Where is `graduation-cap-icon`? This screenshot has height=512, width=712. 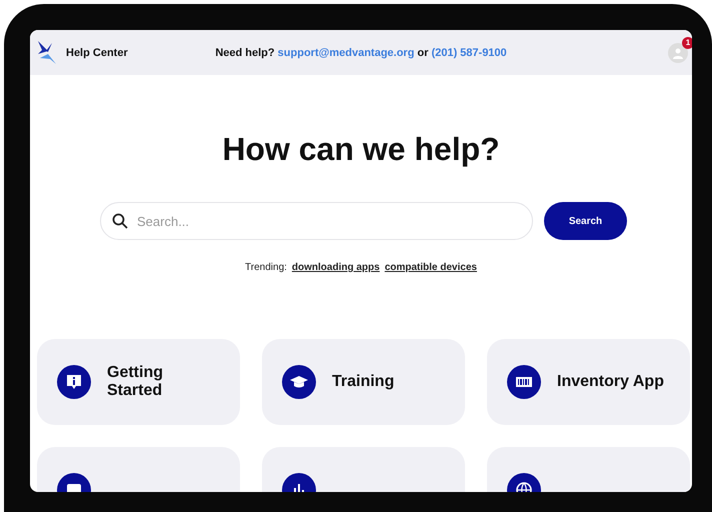
graduation-cap-icon is located at coordinates (299, 382).